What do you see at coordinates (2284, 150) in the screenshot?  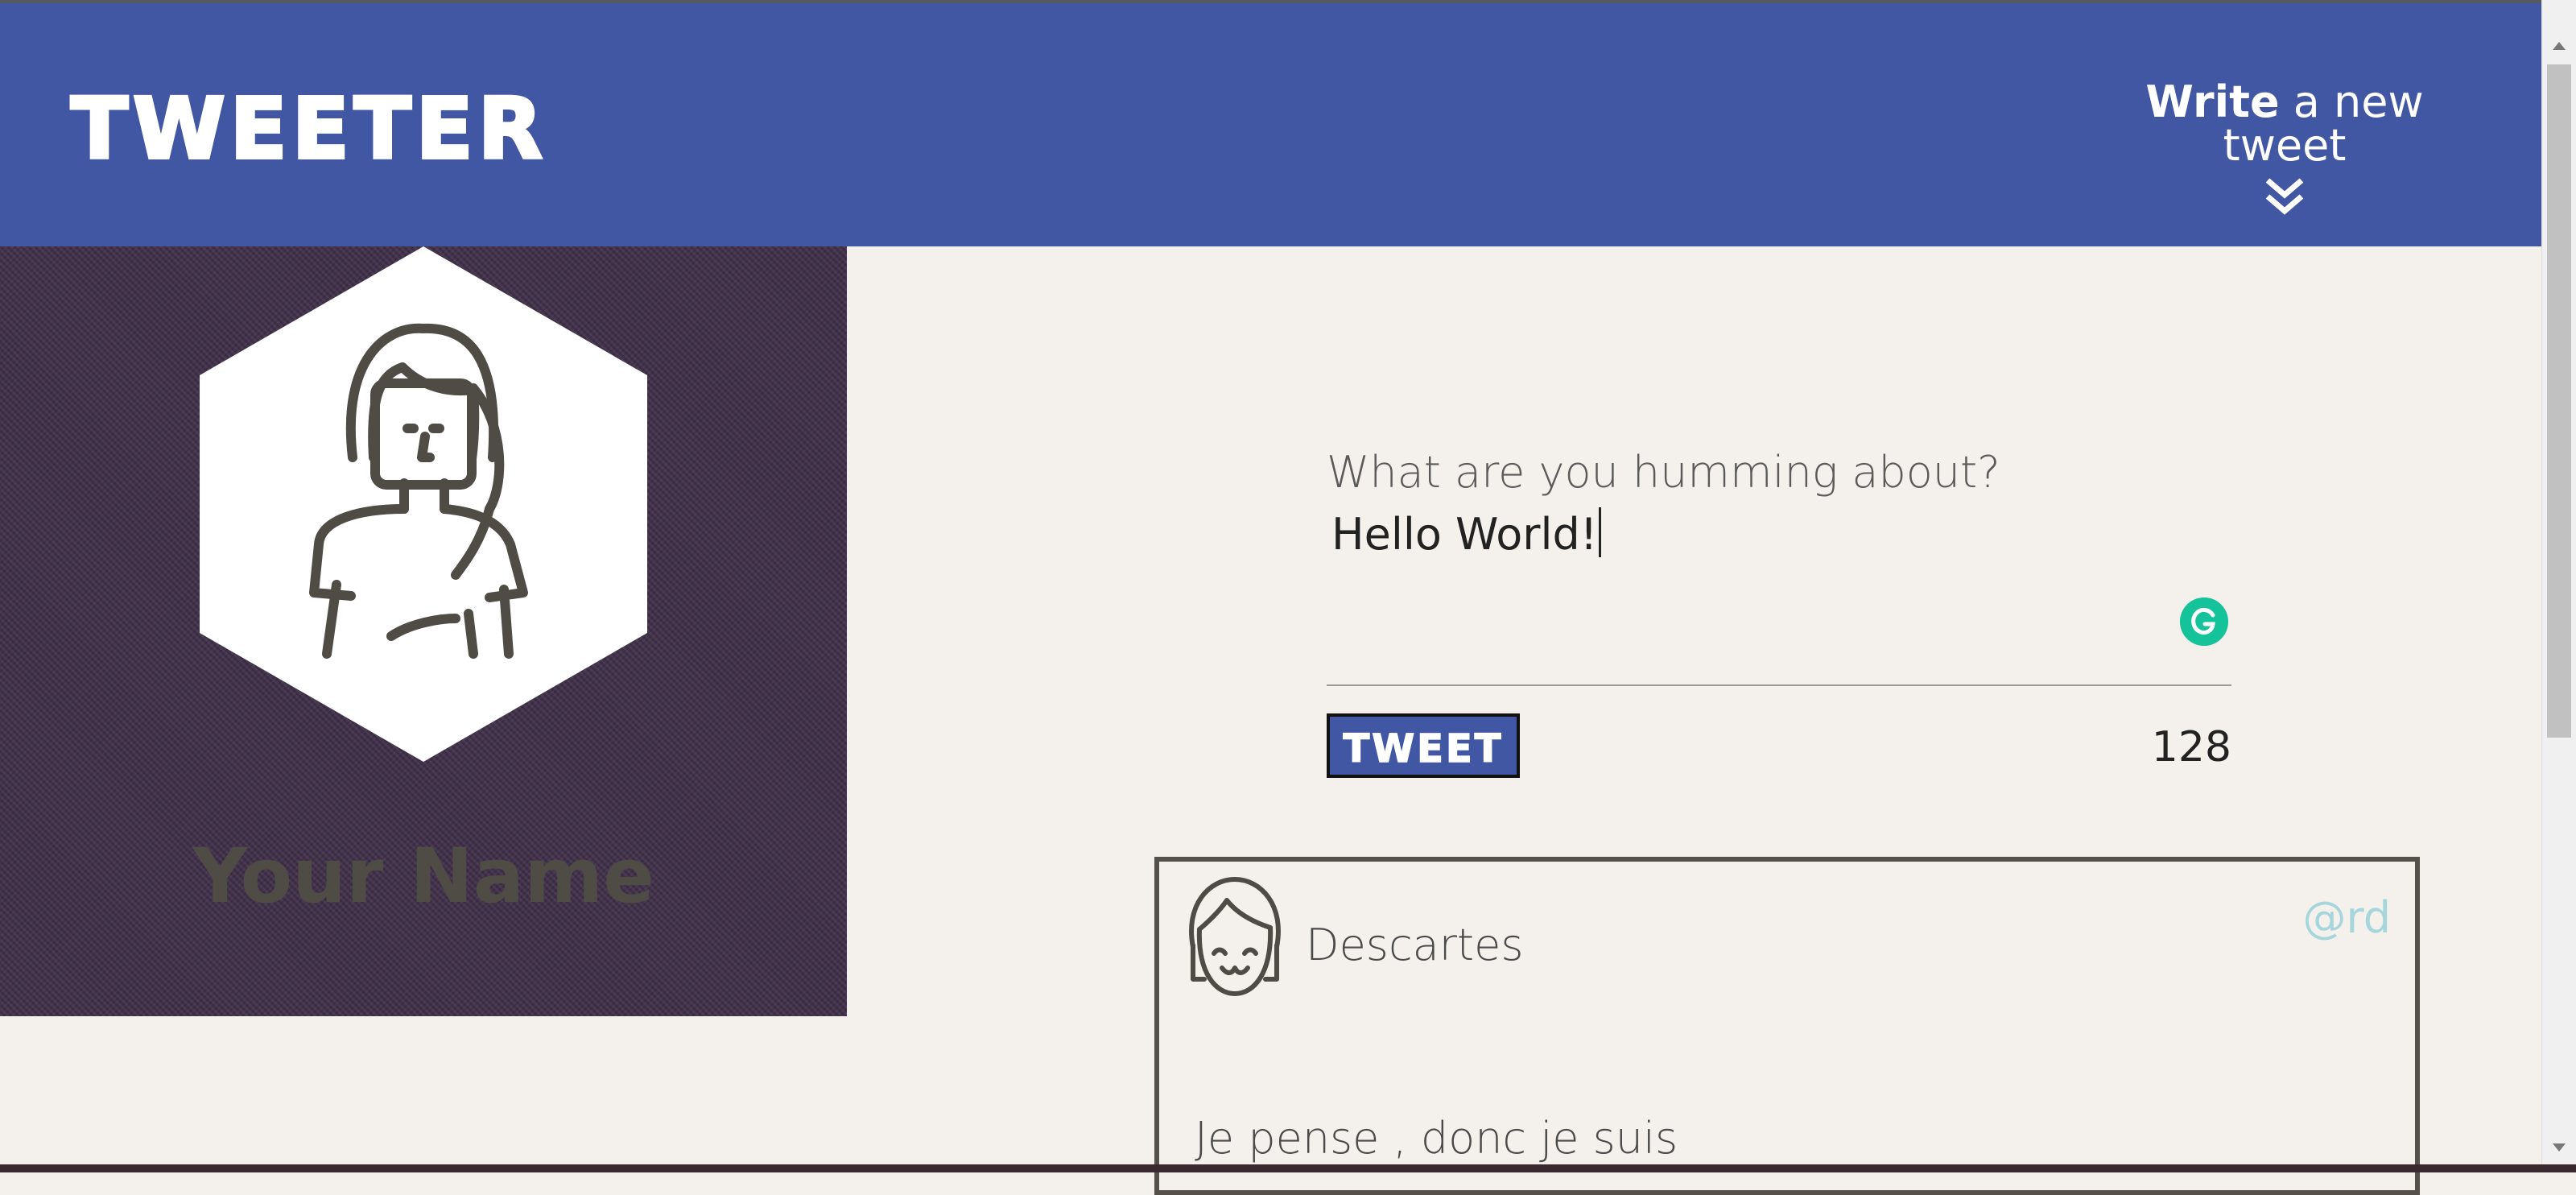 I see `write-tweet-toggle: Write a new tweet` at bounding box center [2284, 150].